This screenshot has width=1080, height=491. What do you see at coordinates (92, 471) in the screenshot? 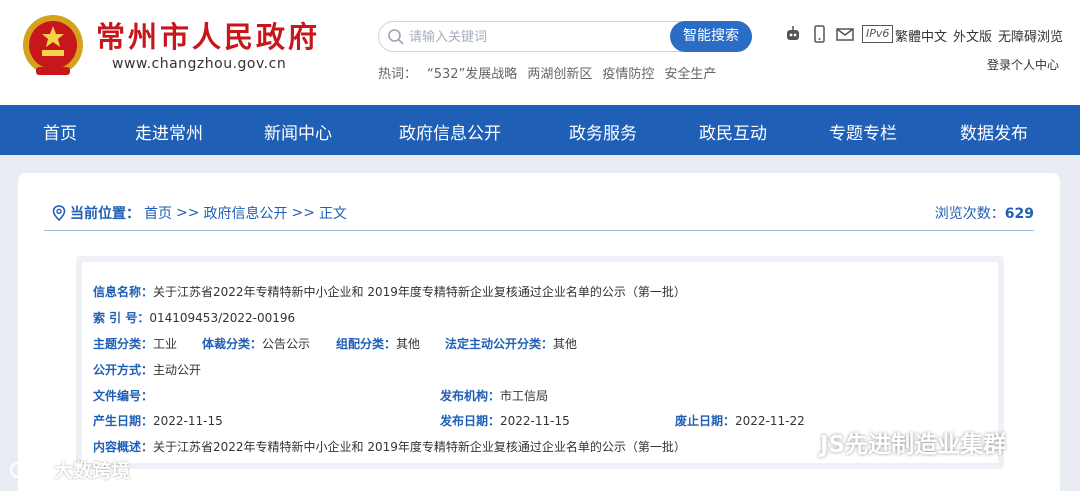
I see `watermark-left-text: 大数跨境` at bounding box center [92, 471].